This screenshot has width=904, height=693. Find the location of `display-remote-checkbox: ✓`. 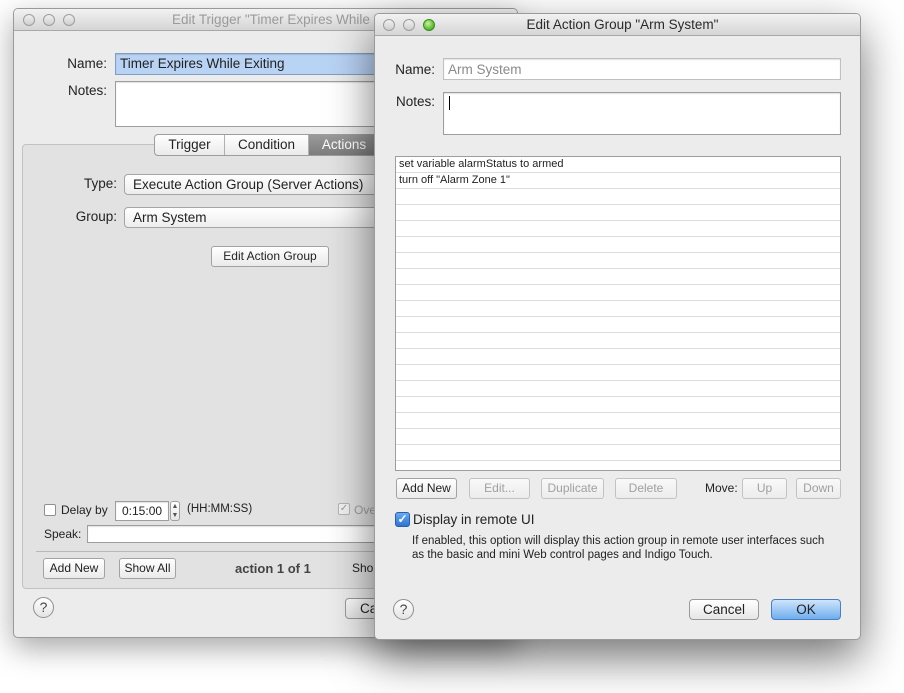

display-remote-checkbox: ✓ is located at coordinates (402, 519).